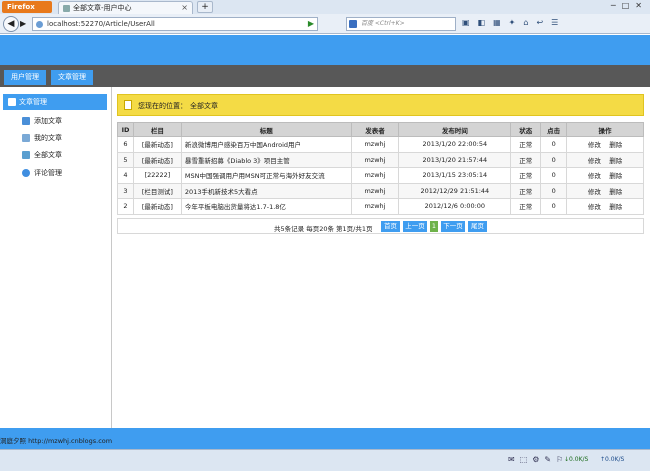 Image resolution: width=650 pixels, height=471 pixels. What do you see at coordinates (157, 129) in the screenshot?
I see `column-header: 栏目` at bounding box center [157, 129].